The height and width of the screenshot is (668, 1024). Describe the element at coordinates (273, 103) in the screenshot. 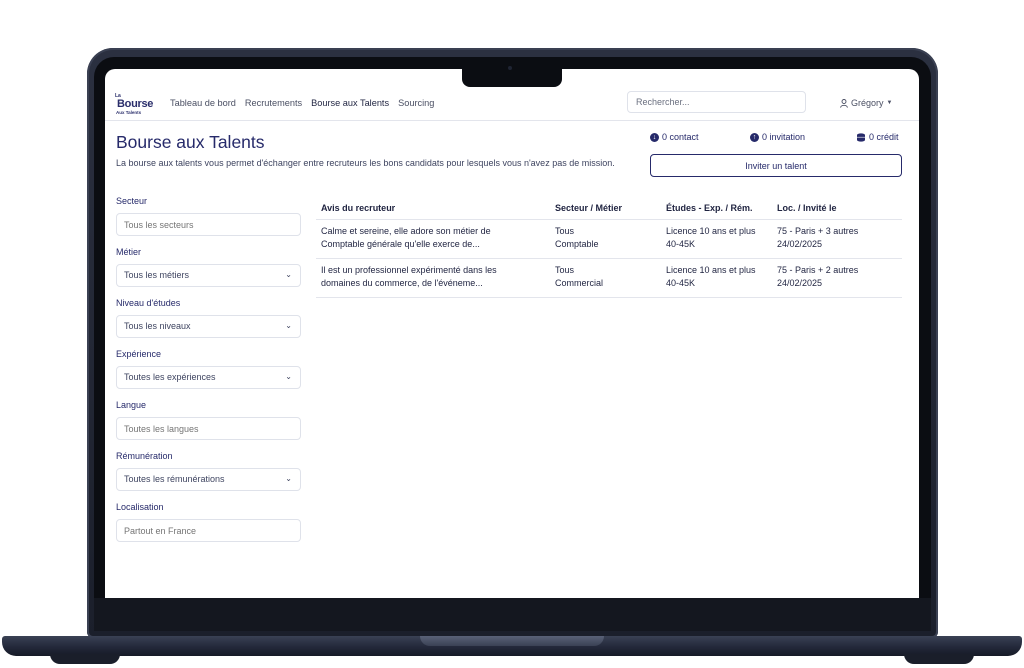

I see `nav-link-recruitments: Recrutements` at that location.